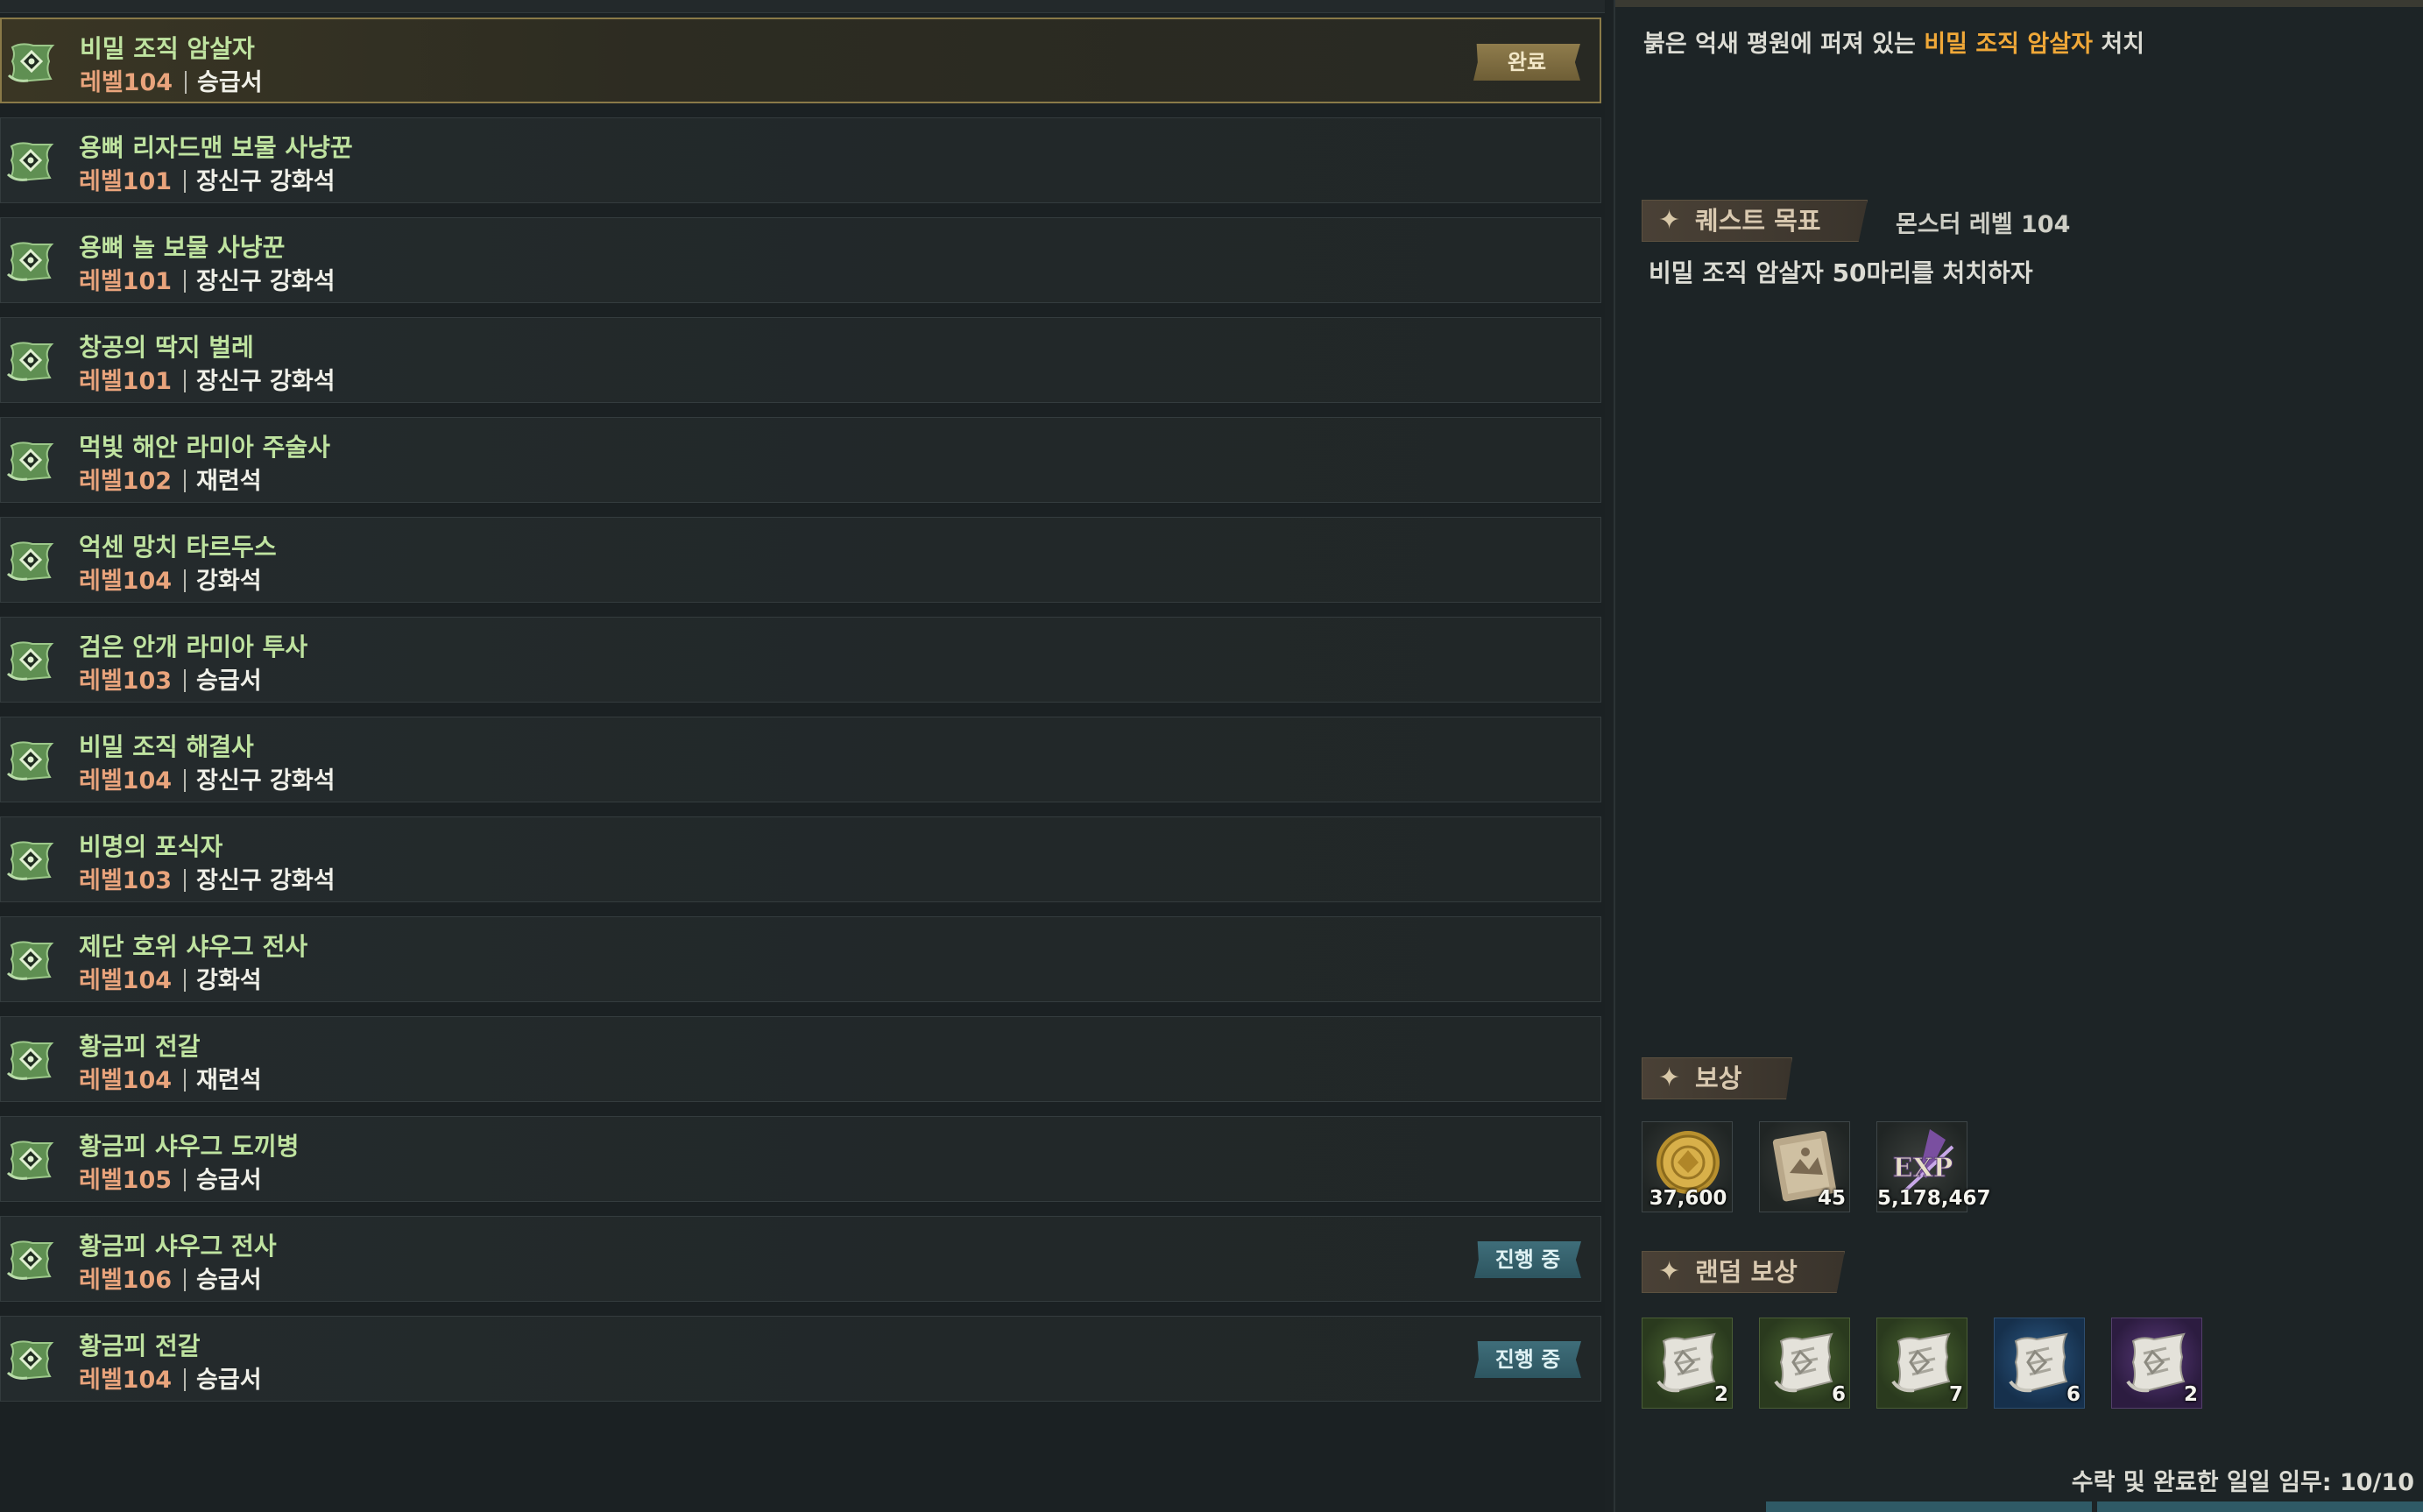 This screenshot has width=2423, height=1512. What do you see at coordinates (2008, 44) in the screenshot?
I see `description-target: 비밀 조직 암살자` at bounding box center [2008, 44].